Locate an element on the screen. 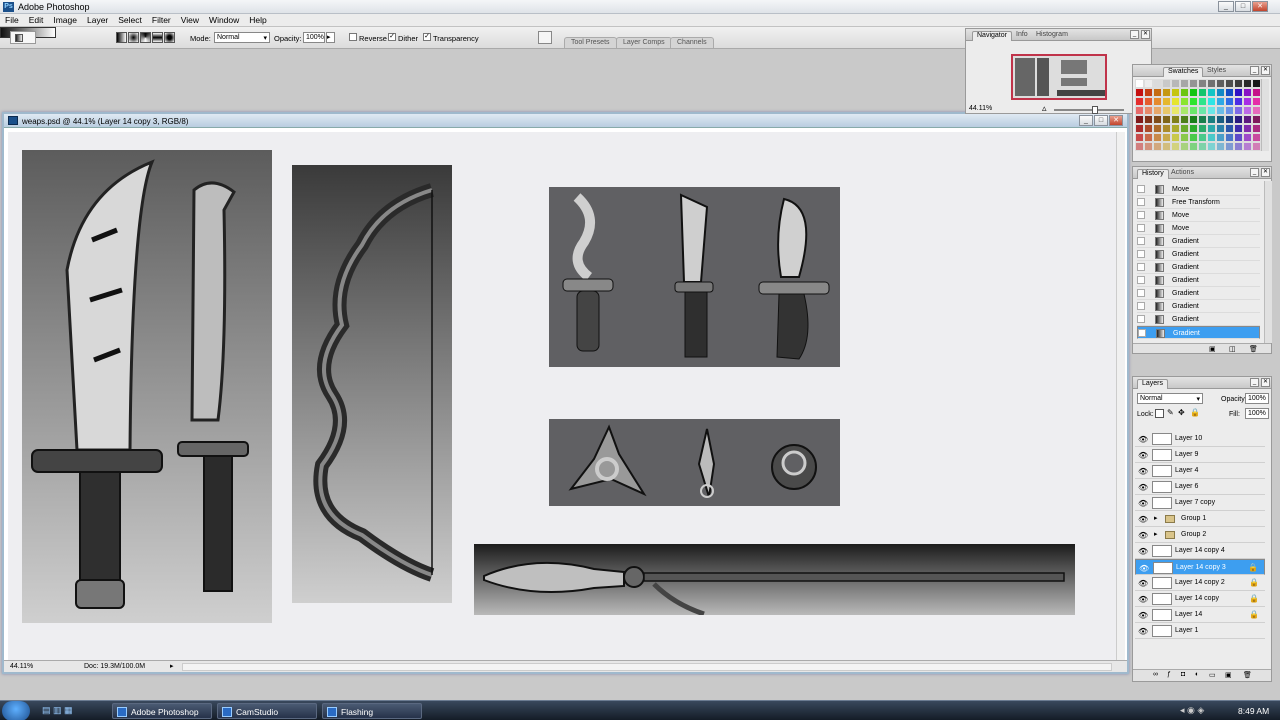  tab-styles: Styles is located at coordinates (1216, 72).